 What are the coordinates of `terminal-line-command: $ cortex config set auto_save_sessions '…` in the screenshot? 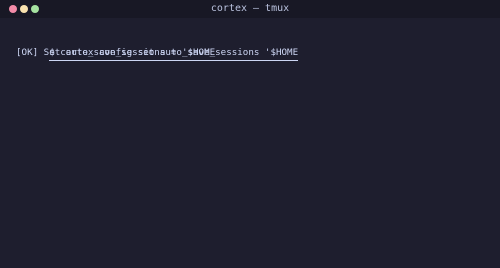 It's located at (254, 46).